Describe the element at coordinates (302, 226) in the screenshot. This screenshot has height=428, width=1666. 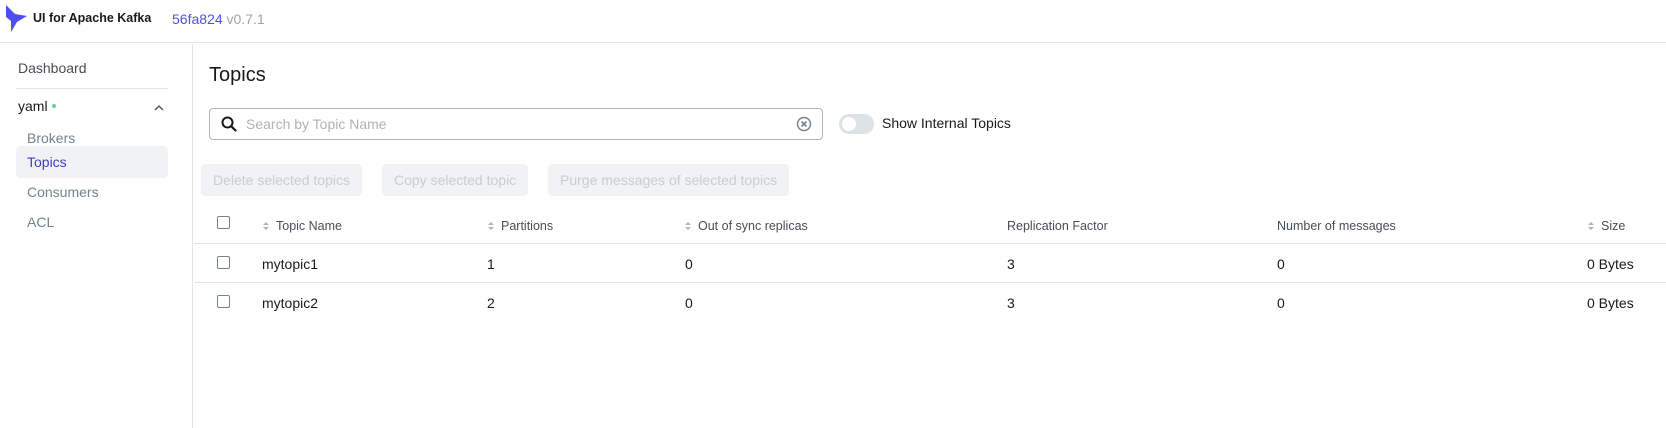
I see `column-header-topic-name: Topic Name` at that location.